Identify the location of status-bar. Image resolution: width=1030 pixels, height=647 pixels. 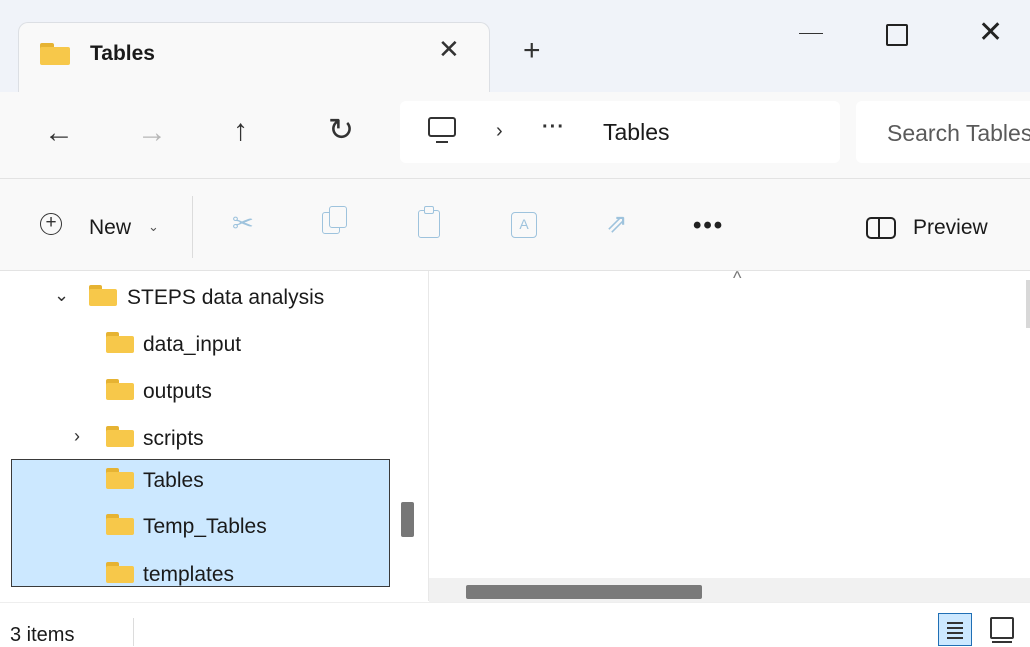
(515, 624).